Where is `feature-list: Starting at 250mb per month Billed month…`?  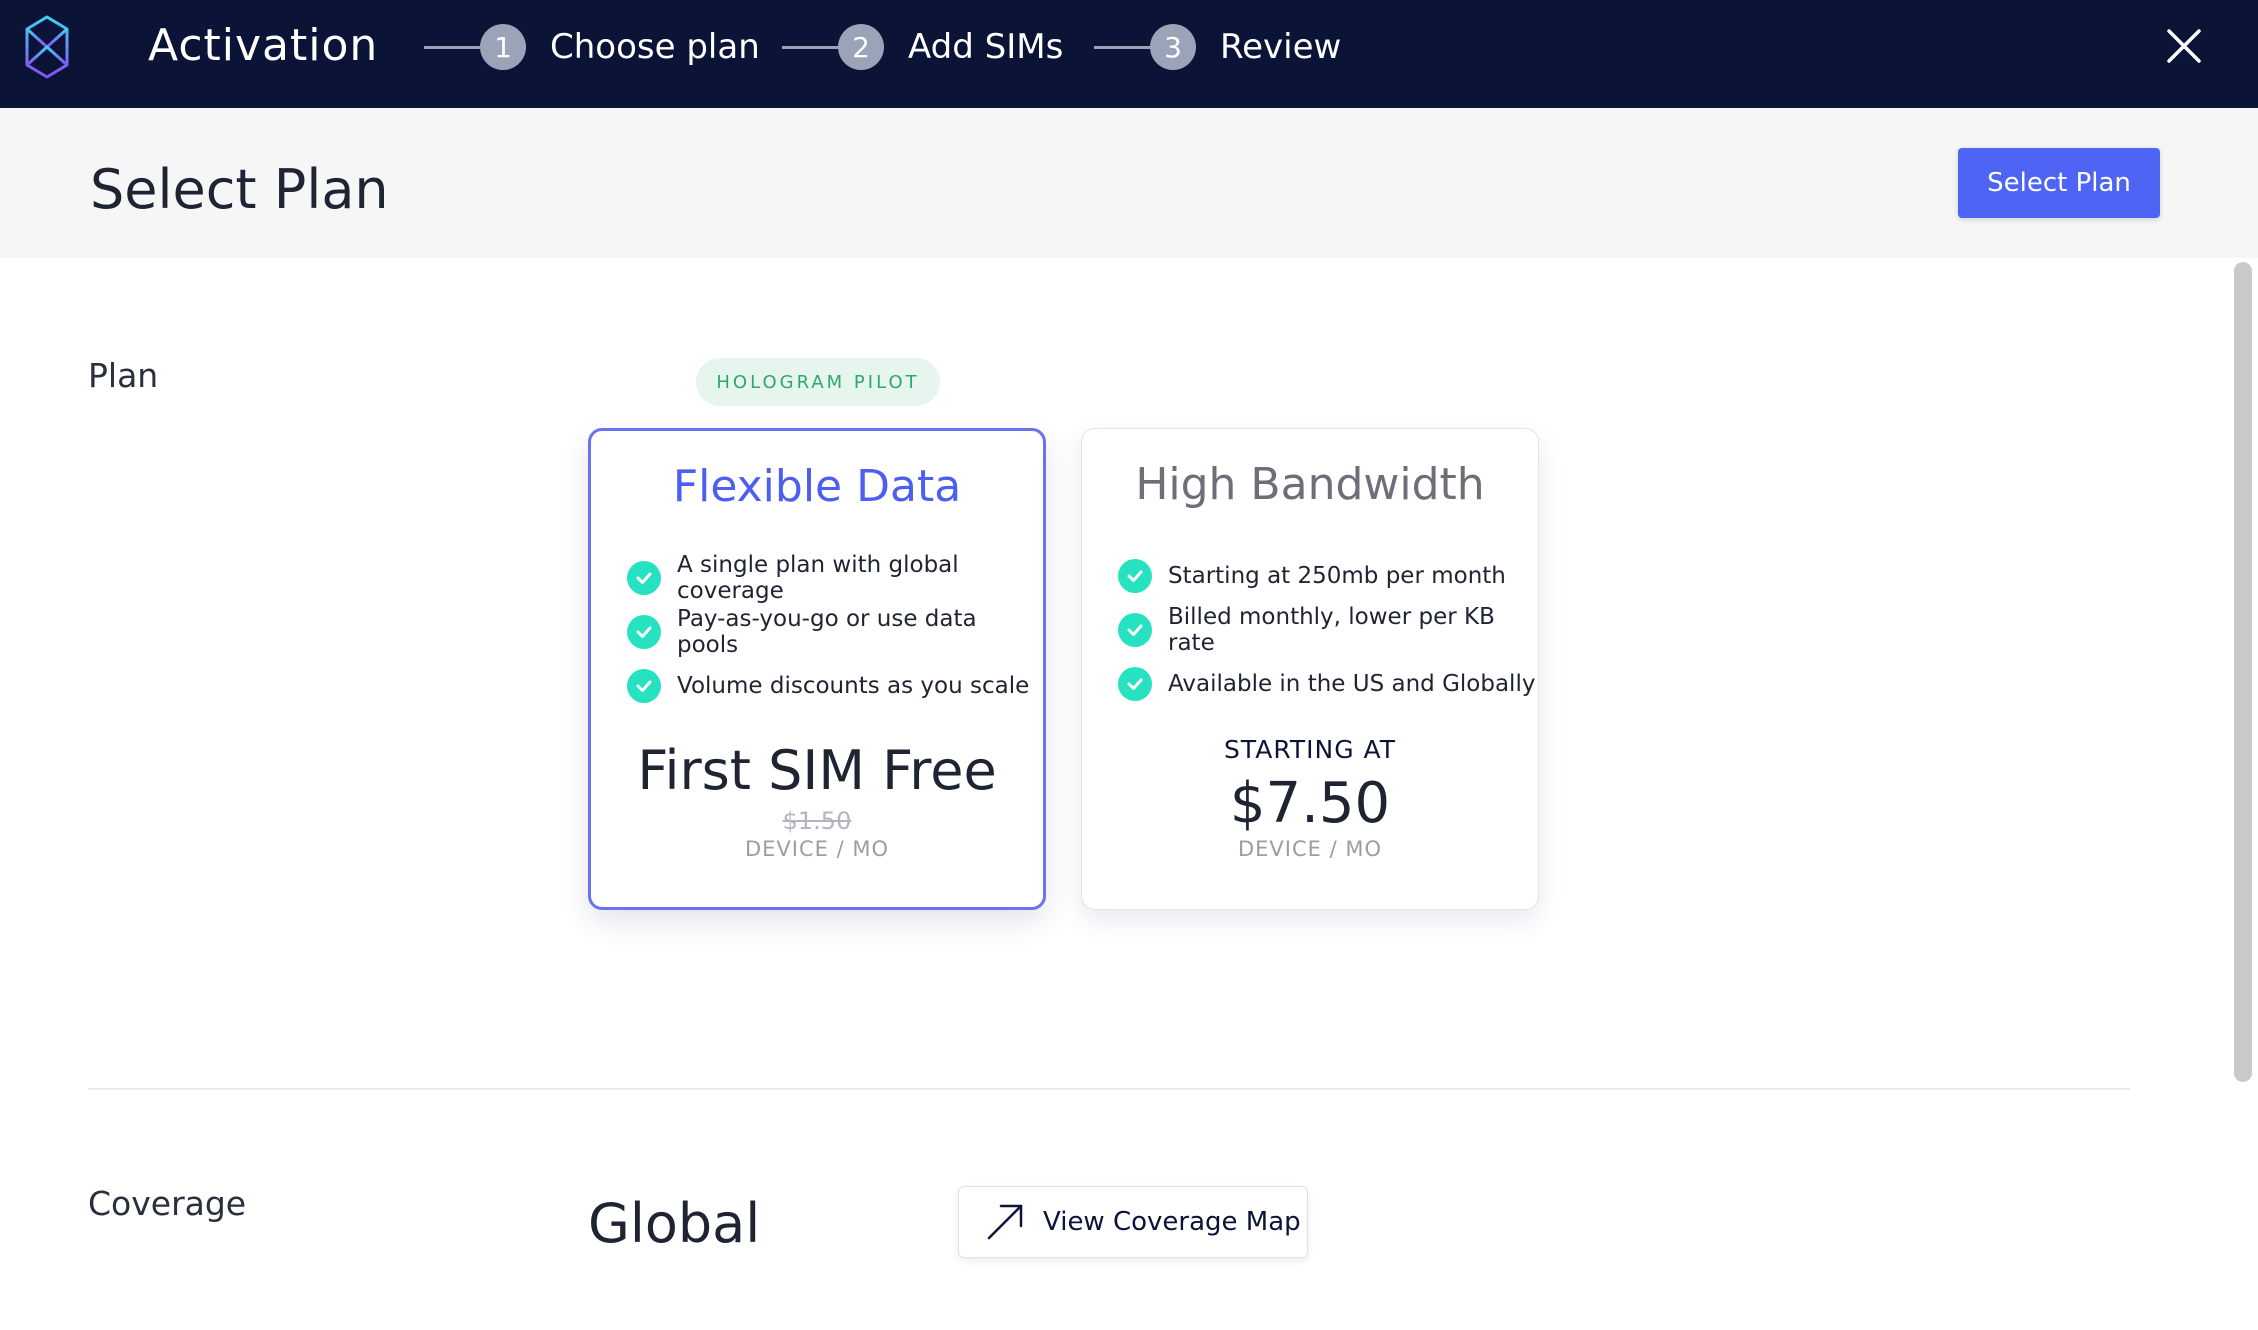
feature-list: Starting at 250mb per month Billed month… is located at coordinates (1328, 630).